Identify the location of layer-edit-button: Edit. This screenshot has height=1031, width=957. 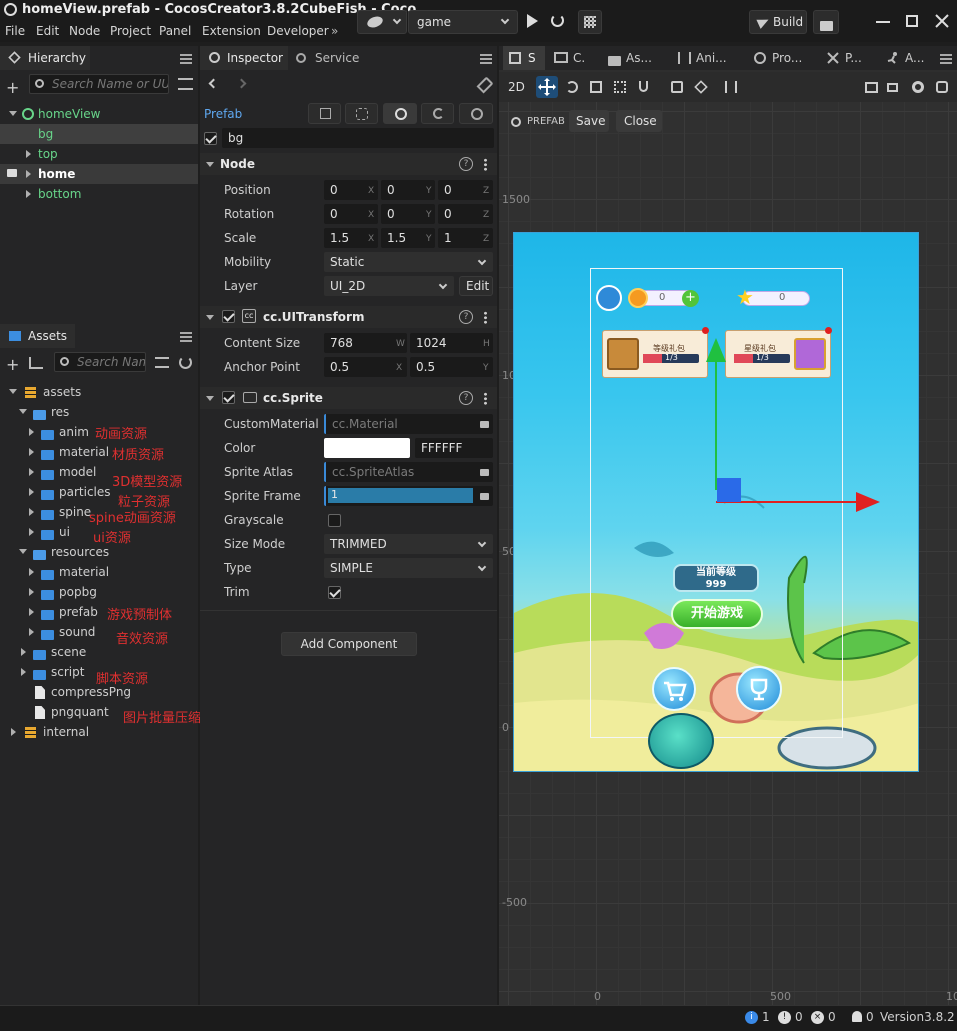
(476, 286).